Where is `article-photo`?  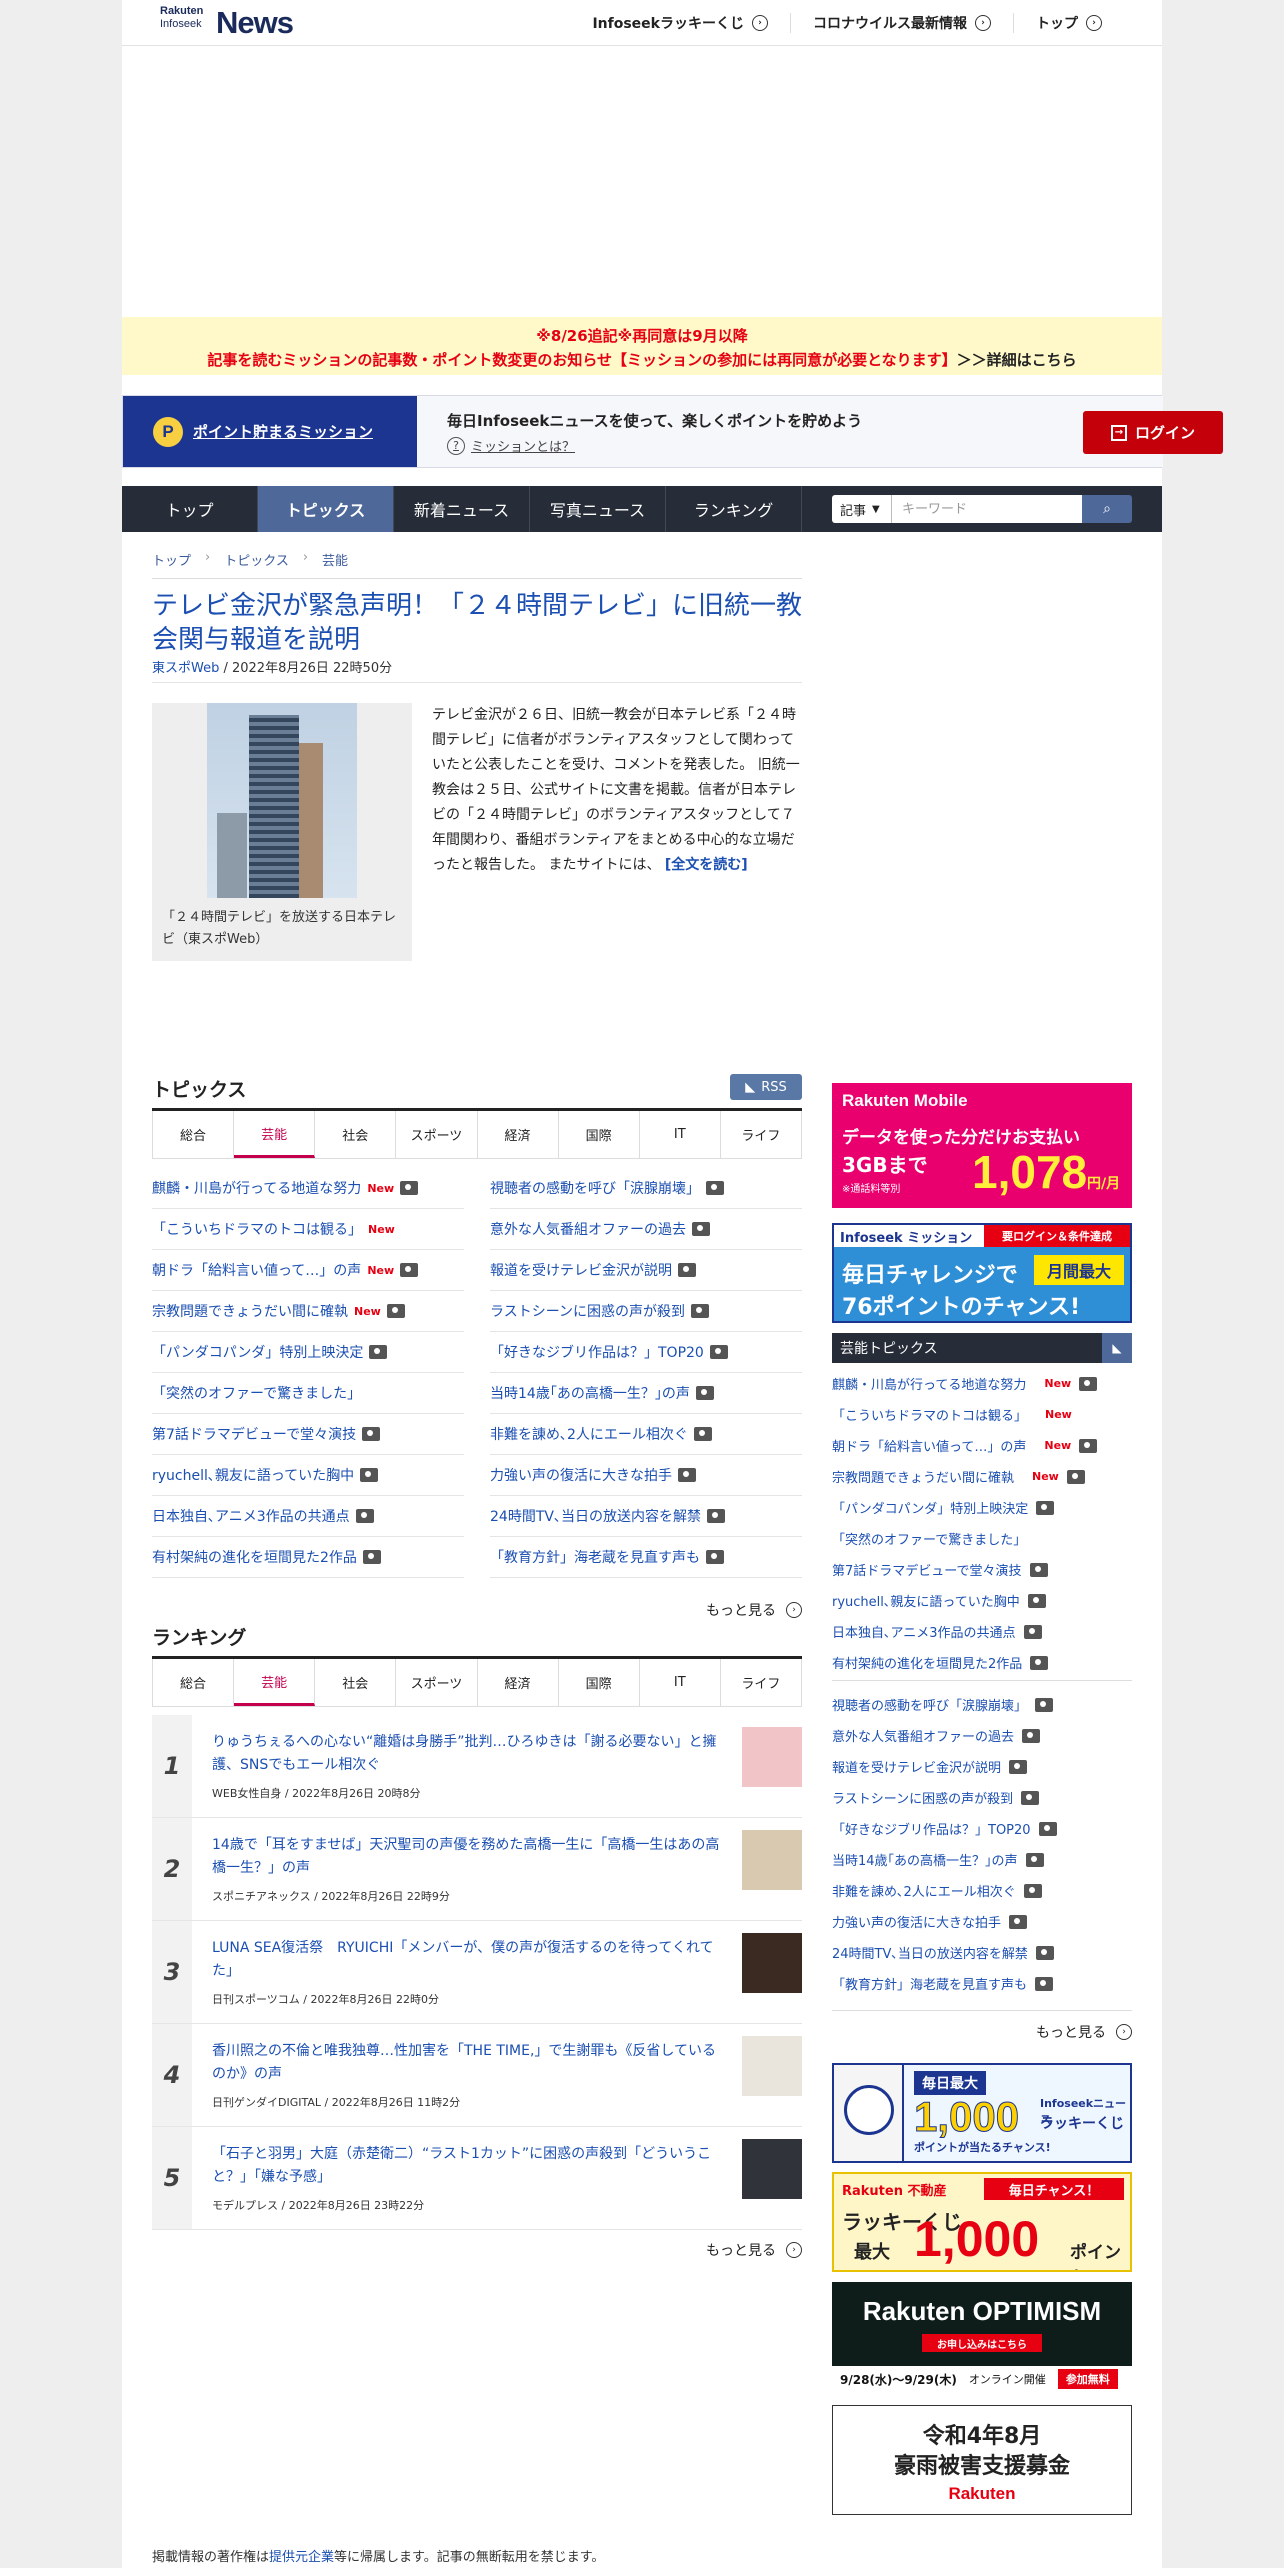 article-photo is located at coordinates (282, 800).